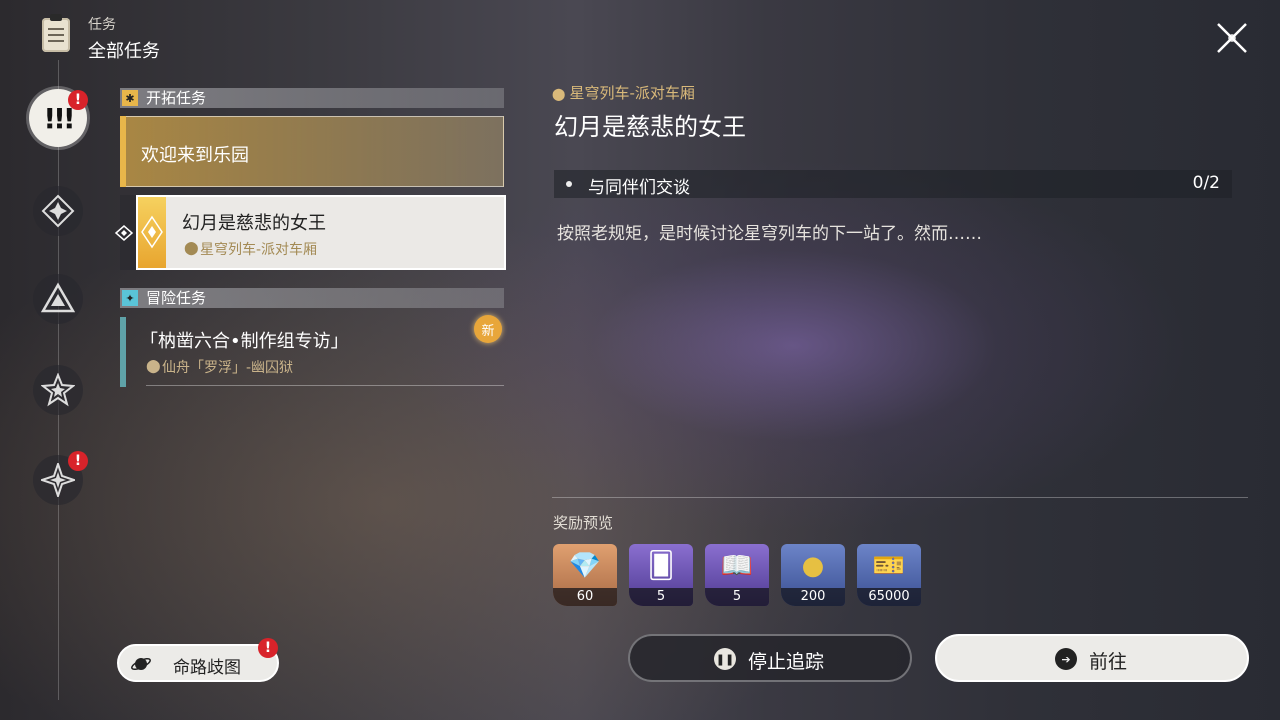 This screenshot has width=1280, height=720. What do you see at coordinates (58, 480) in the screenshot?
I see `four-point-star-icon` at bounding box center [58, 480].